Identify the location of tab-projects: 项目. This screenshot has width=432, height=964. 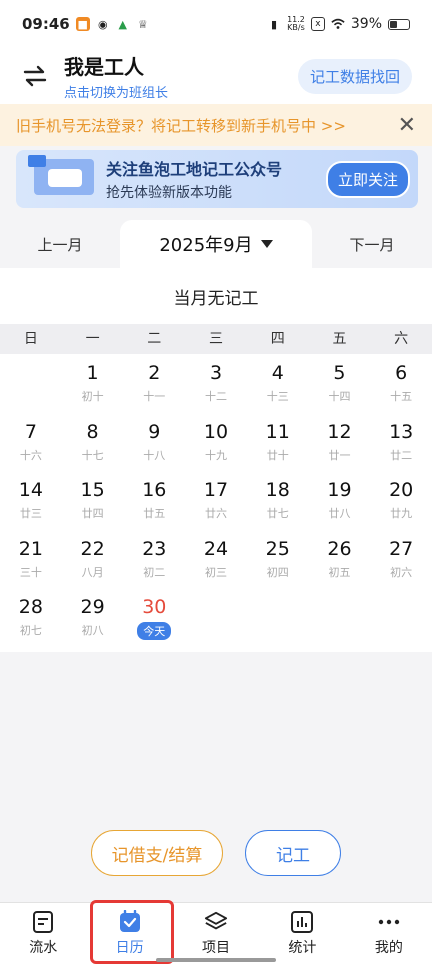
(216, 933).